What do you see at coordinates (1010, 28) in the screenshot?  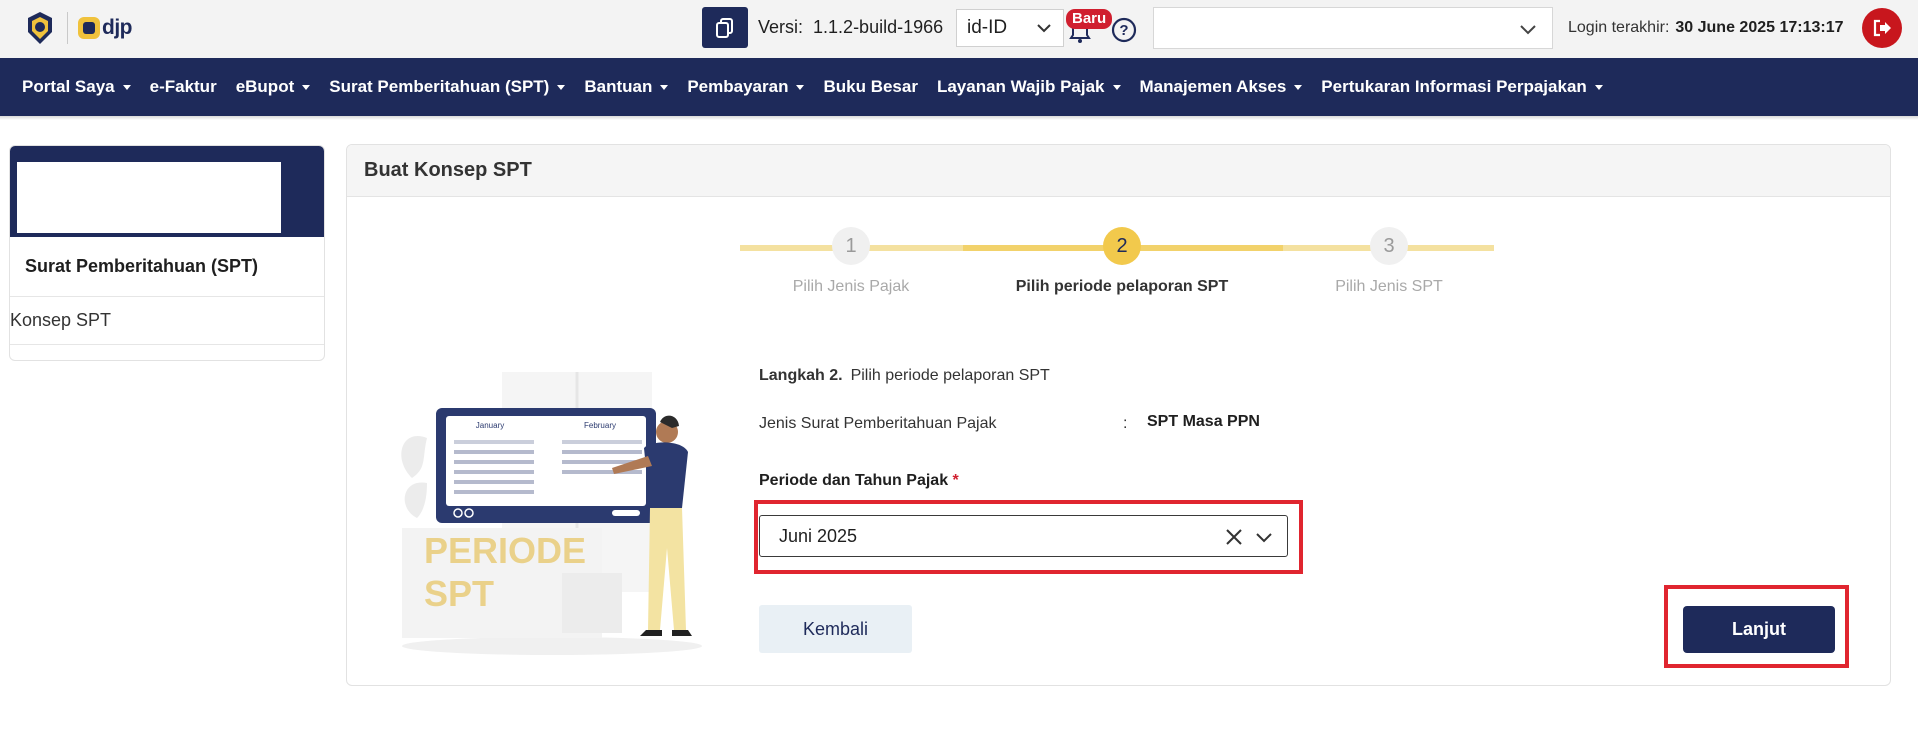 I see `language-select: id-ID` at bounding box center [1010, 28].